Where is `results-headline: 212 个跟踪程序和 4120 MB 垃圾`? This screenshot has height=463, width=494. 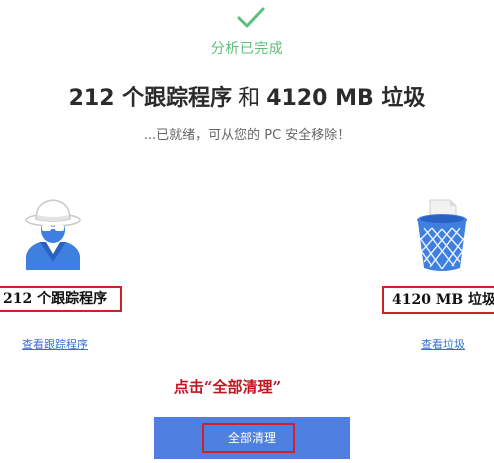 results-headline: 212 个跟踪程序和 4120 MB 垃圾 is located at coordinates (247, 96).